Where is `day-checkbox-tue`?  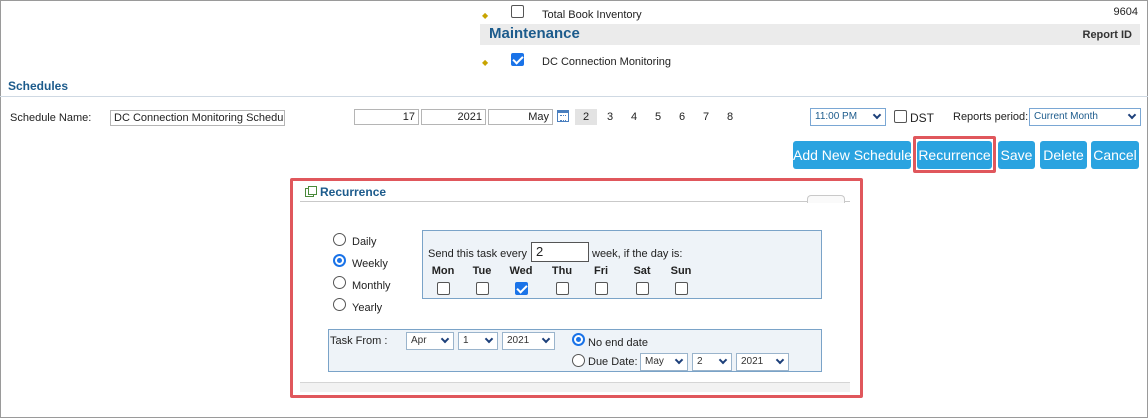 day-checkbox-tue is located at coordinates (482, 288).